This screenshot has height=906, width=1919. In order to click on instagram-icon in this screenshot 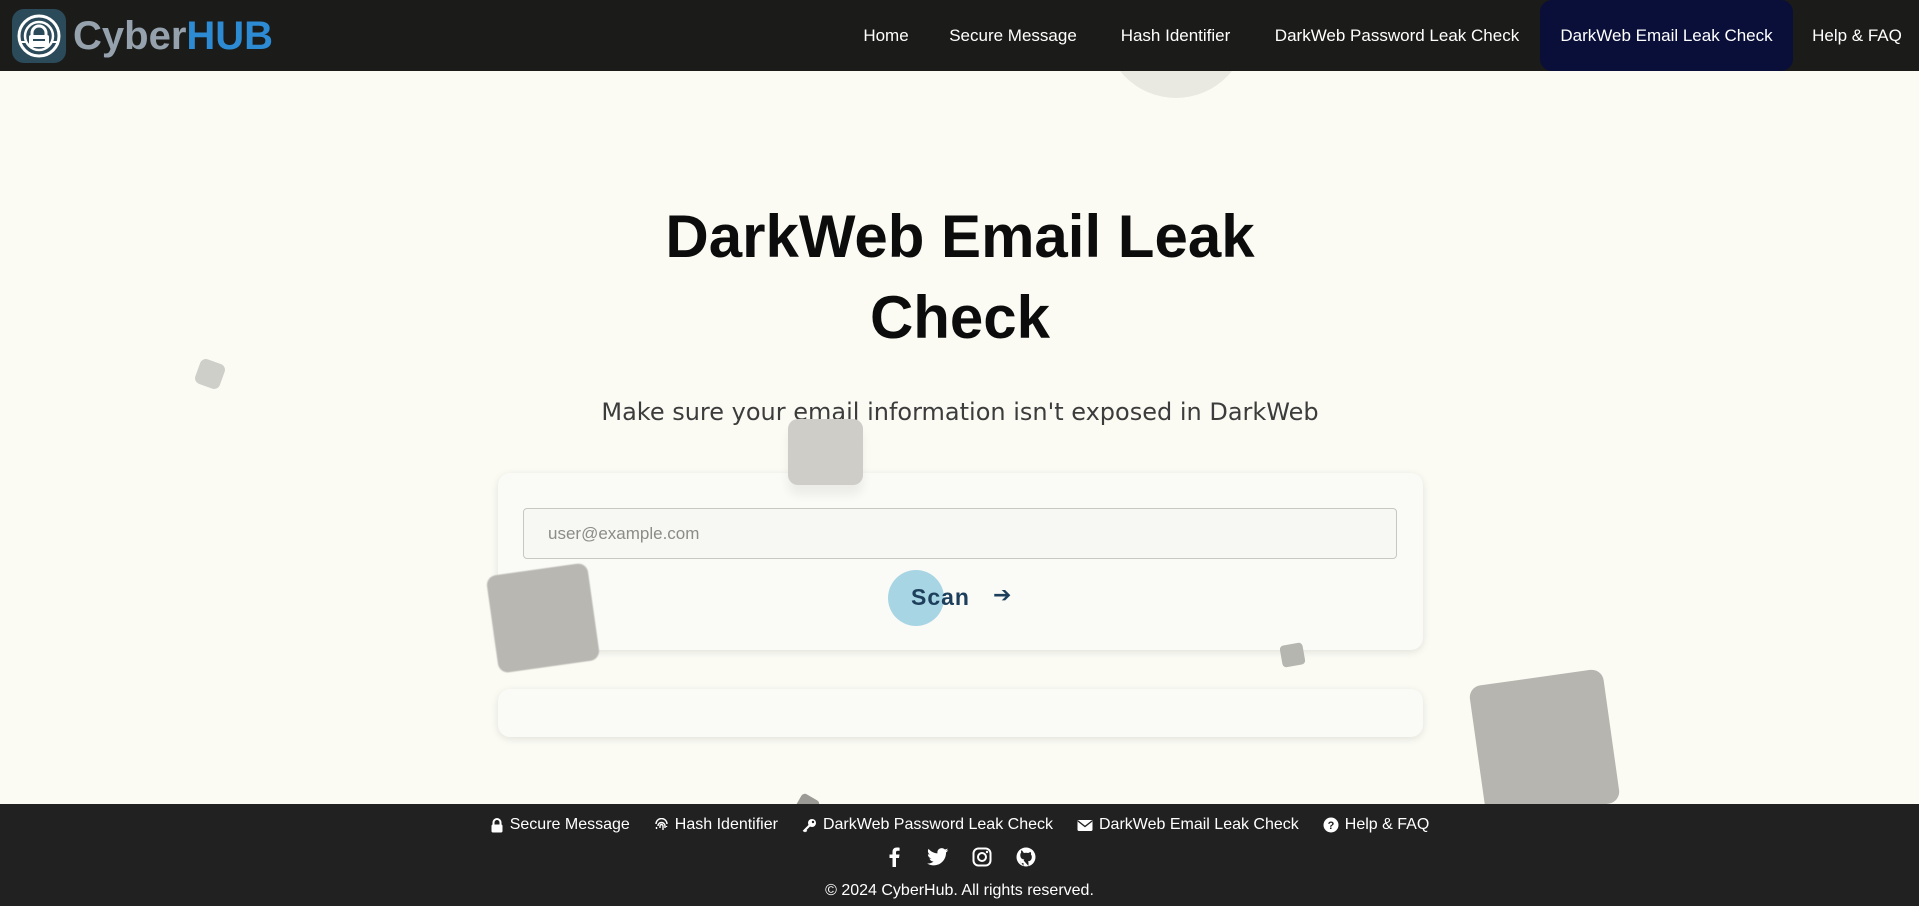, I will do `click(982, 857)`.